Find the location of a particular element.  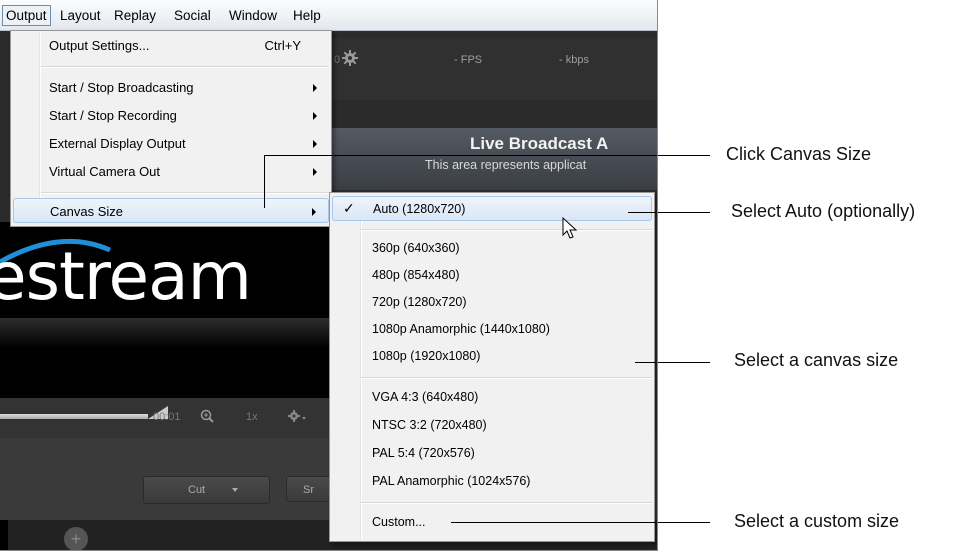

menu-social: Social is located at coordinates (192, 15).